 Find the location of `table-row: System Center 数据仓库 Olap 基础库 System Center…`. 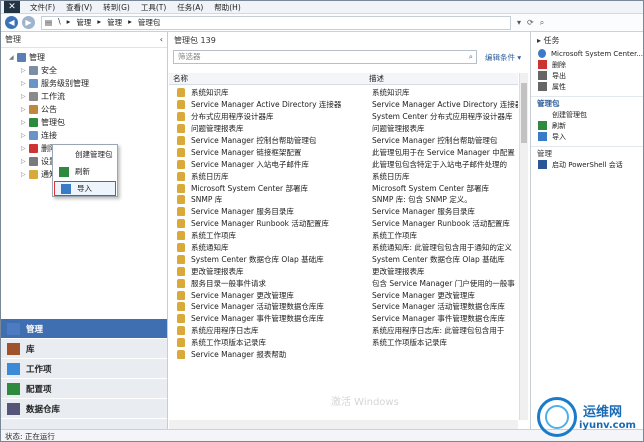

table-row: System Center 数据仓库 Olap 基础库 System Center… is located at coordinates (343, 259).